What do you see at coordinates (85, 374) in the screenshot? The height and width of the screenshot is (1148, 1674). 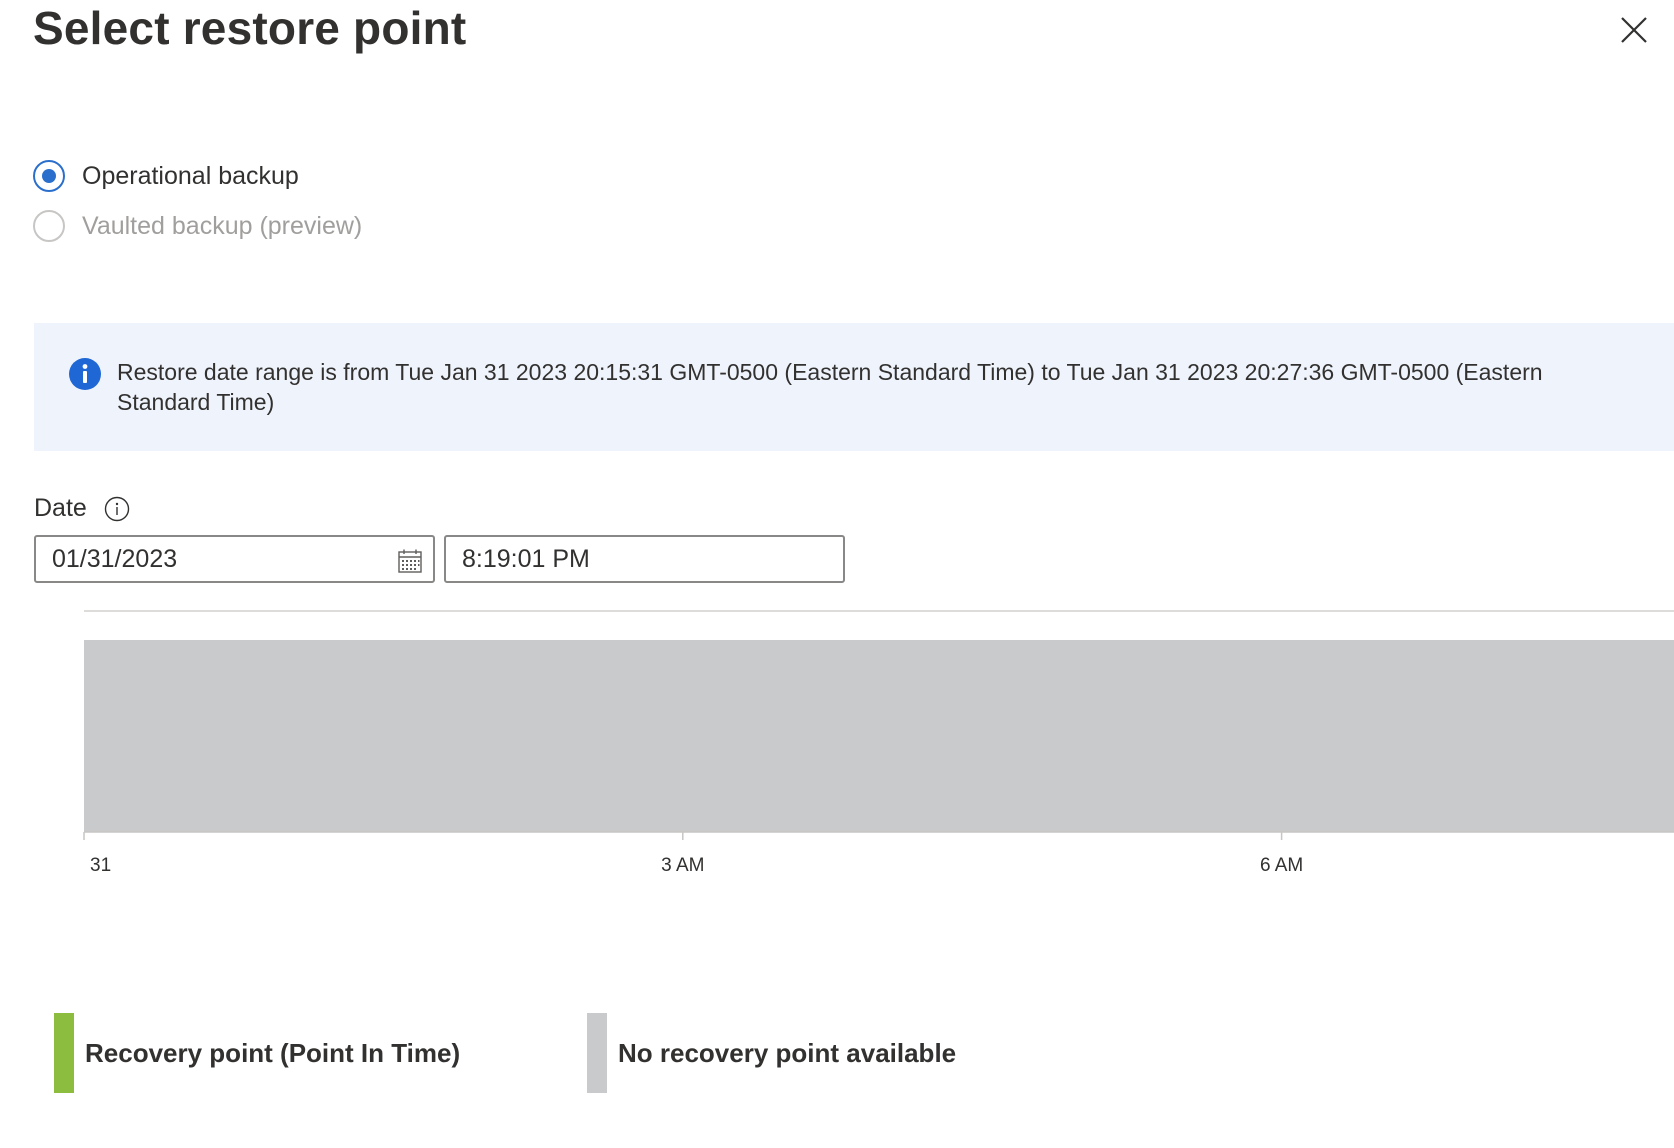 I see `info-icon` at bounding box center [85, 374].